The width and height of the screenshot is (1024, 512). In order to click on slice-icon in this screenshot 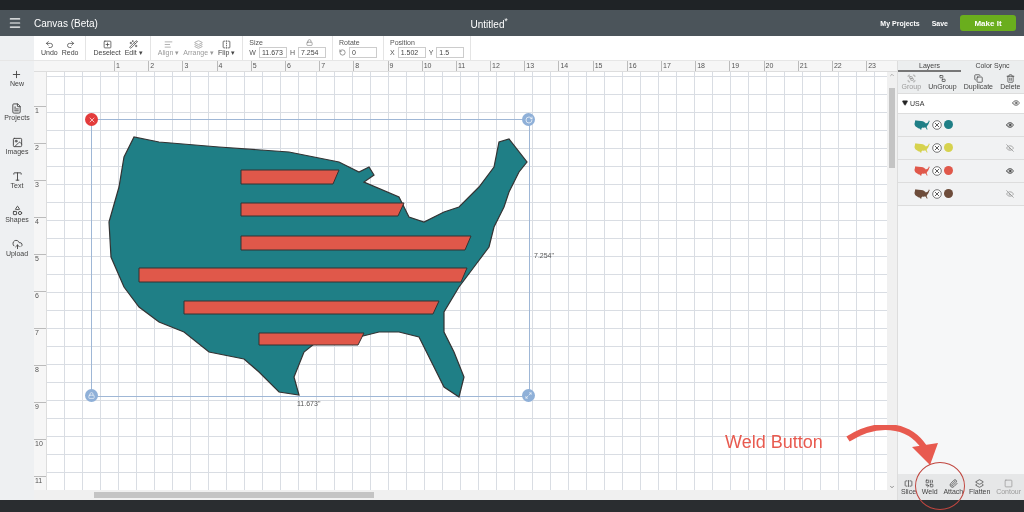, I will do `click(908, 483)`.